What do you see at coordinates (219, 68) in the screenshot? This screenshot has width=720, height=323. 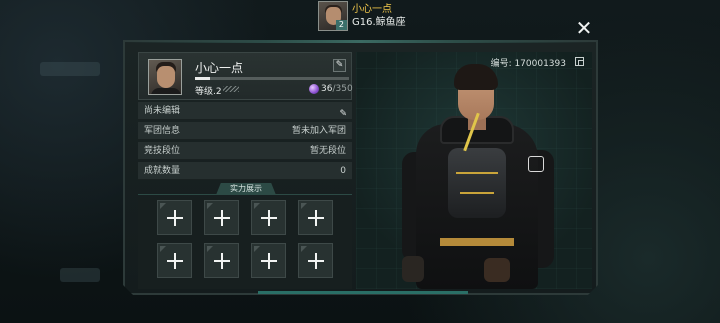 I see `player-name: 小心一点` at bounding box center [219, 68].